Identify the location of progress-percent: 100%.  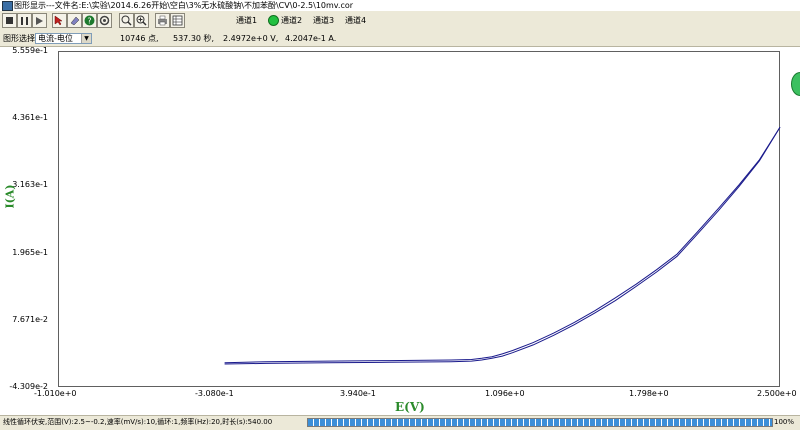
(784, 422).